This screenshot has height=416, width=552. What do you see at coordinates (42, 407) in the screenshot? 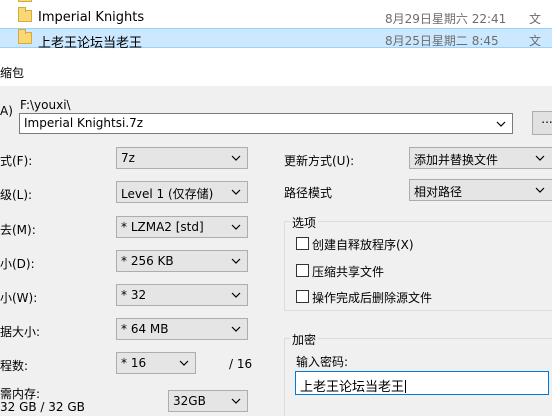
I see `memory-usage: 32 GB / 32 GB` at bounding box center [42, 407].